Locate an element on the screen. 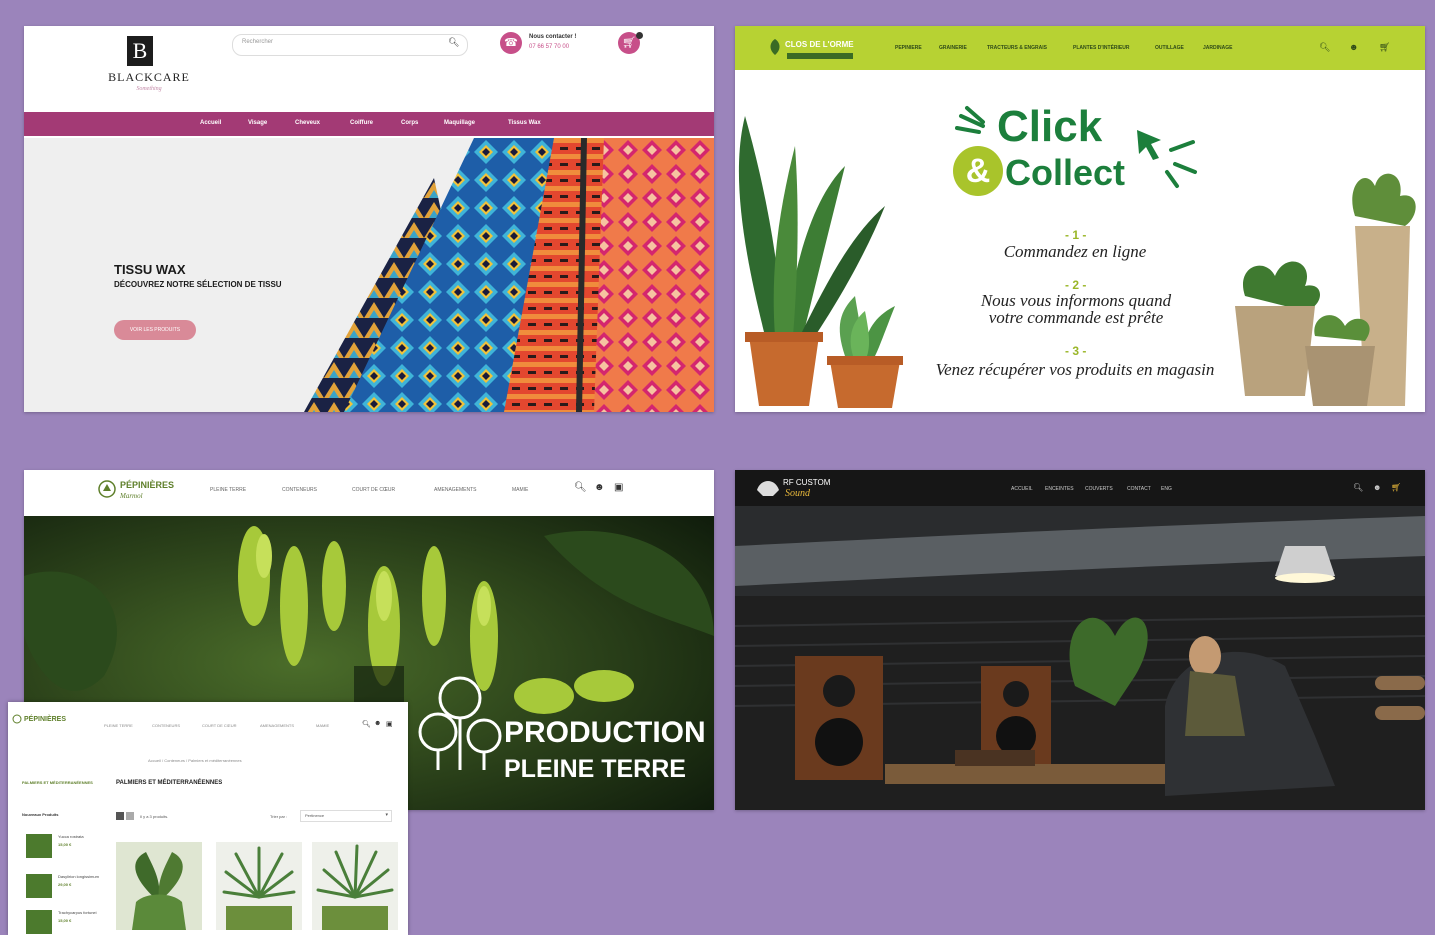 This screenshot has height=935, width=1435. menu-item-jardinage: JARDINAGE is located at coordinates (1217, 48).